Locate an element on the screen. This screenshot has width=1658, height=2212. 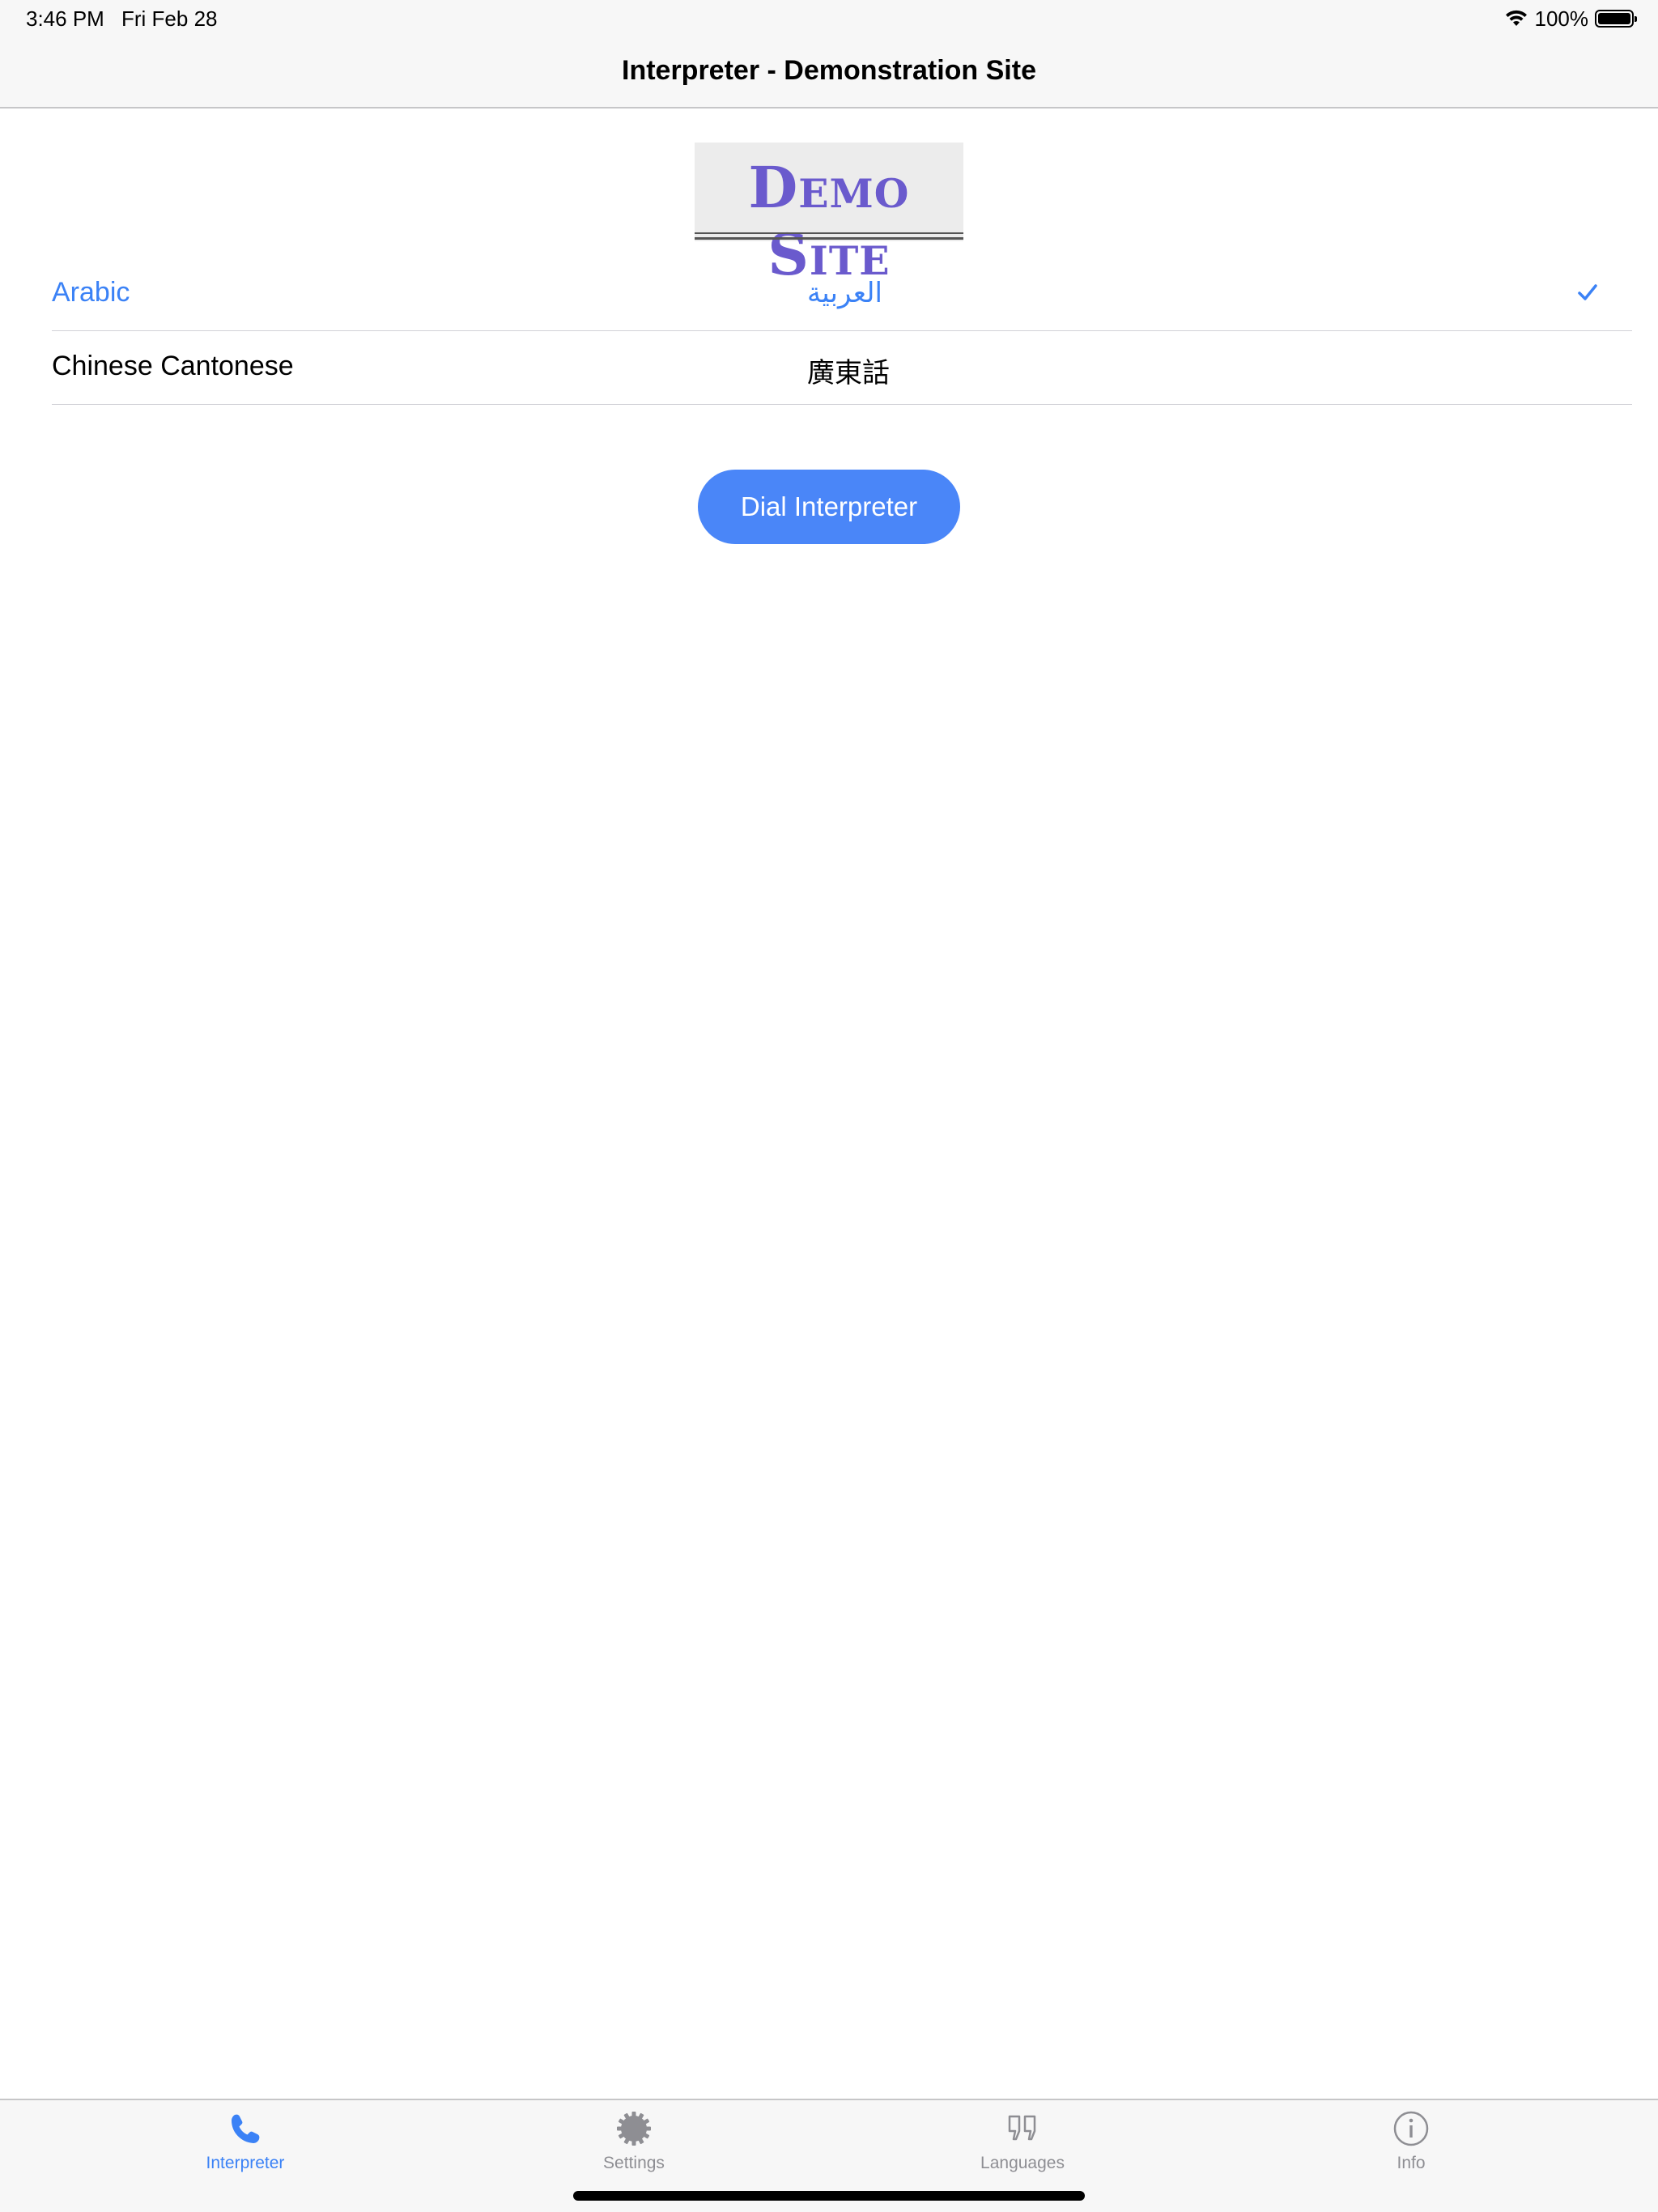
battery-icon is located at coordinates (1616, 19).